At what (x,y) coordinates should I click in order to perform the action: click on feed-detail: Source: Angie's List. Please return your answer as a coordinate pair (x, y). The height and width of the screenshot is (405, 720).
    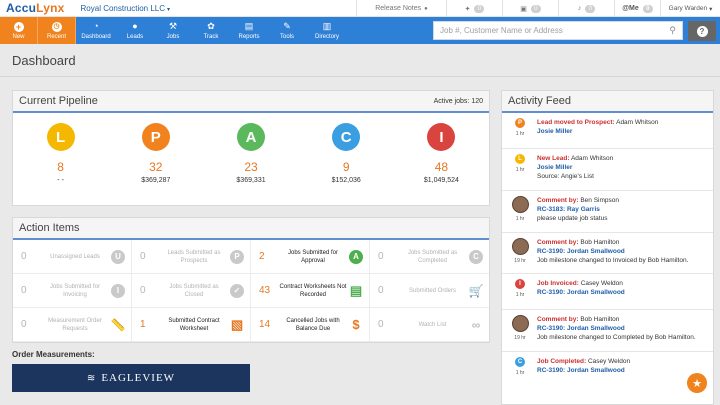
    Looking at the image, I should click on (565, 176).